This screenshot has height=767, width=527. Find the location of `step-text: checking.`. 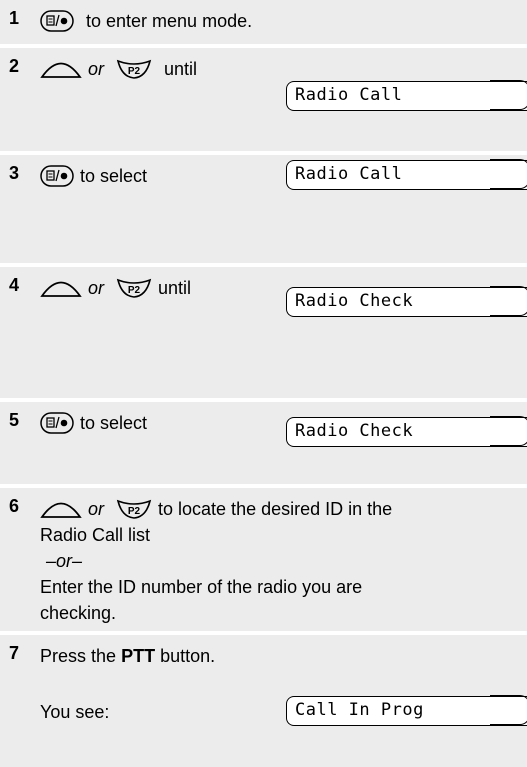

step-text: checking. is located at coordinates (78, 613).